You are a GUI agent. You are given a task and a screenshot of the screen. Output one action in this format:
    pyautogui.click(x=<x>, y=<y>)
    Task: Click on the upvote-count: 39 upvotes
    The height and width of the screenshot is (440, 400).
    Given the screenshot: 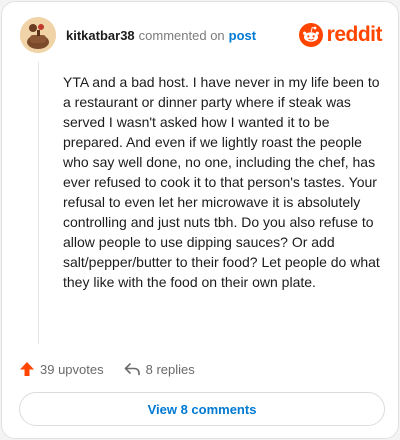 What is the action you would take?
    pyautogui.click(x=72, y=369)
    